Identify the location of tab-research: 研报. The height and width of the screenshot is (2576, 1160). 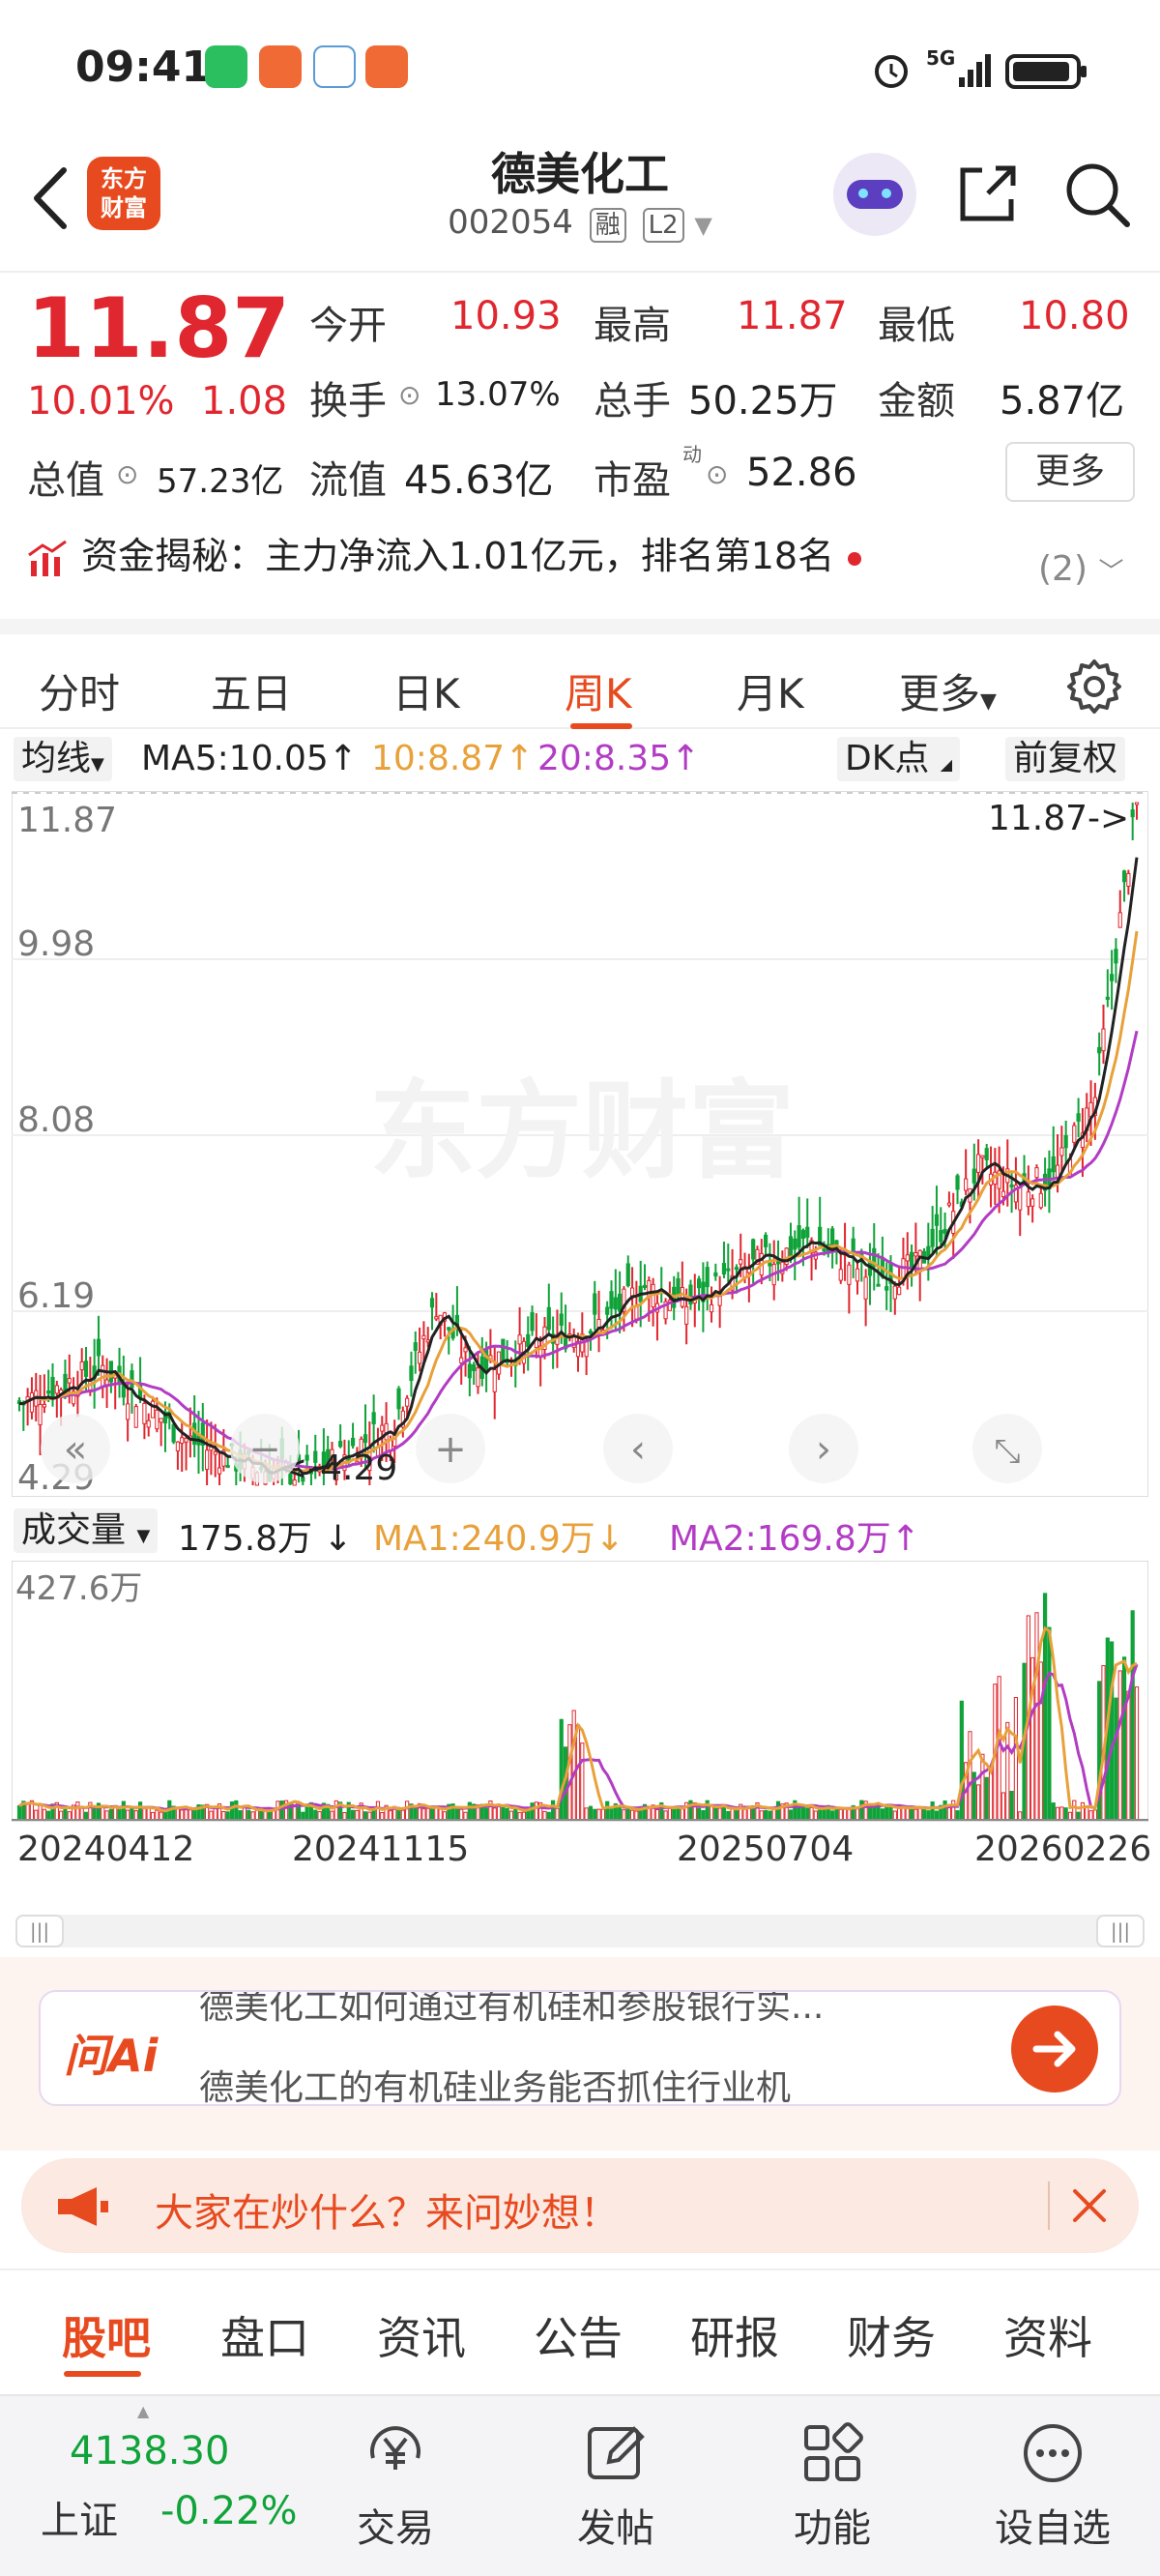
(735, 2335).